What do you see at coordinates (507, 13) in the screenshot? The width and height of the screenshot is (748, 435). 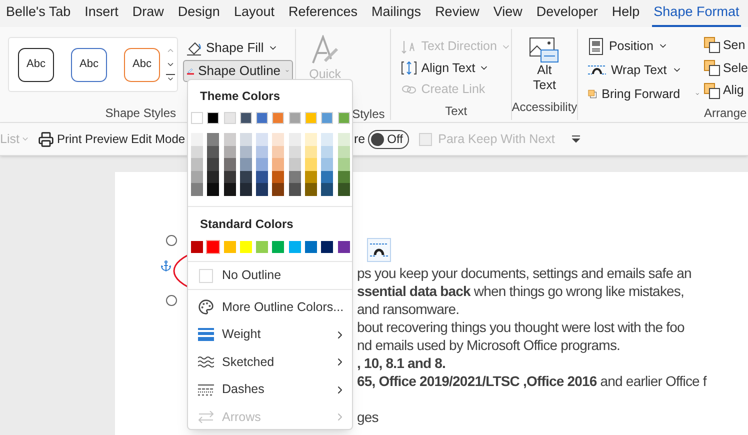 I see `ribbon-tab: View` at bounding box center [507, 13].